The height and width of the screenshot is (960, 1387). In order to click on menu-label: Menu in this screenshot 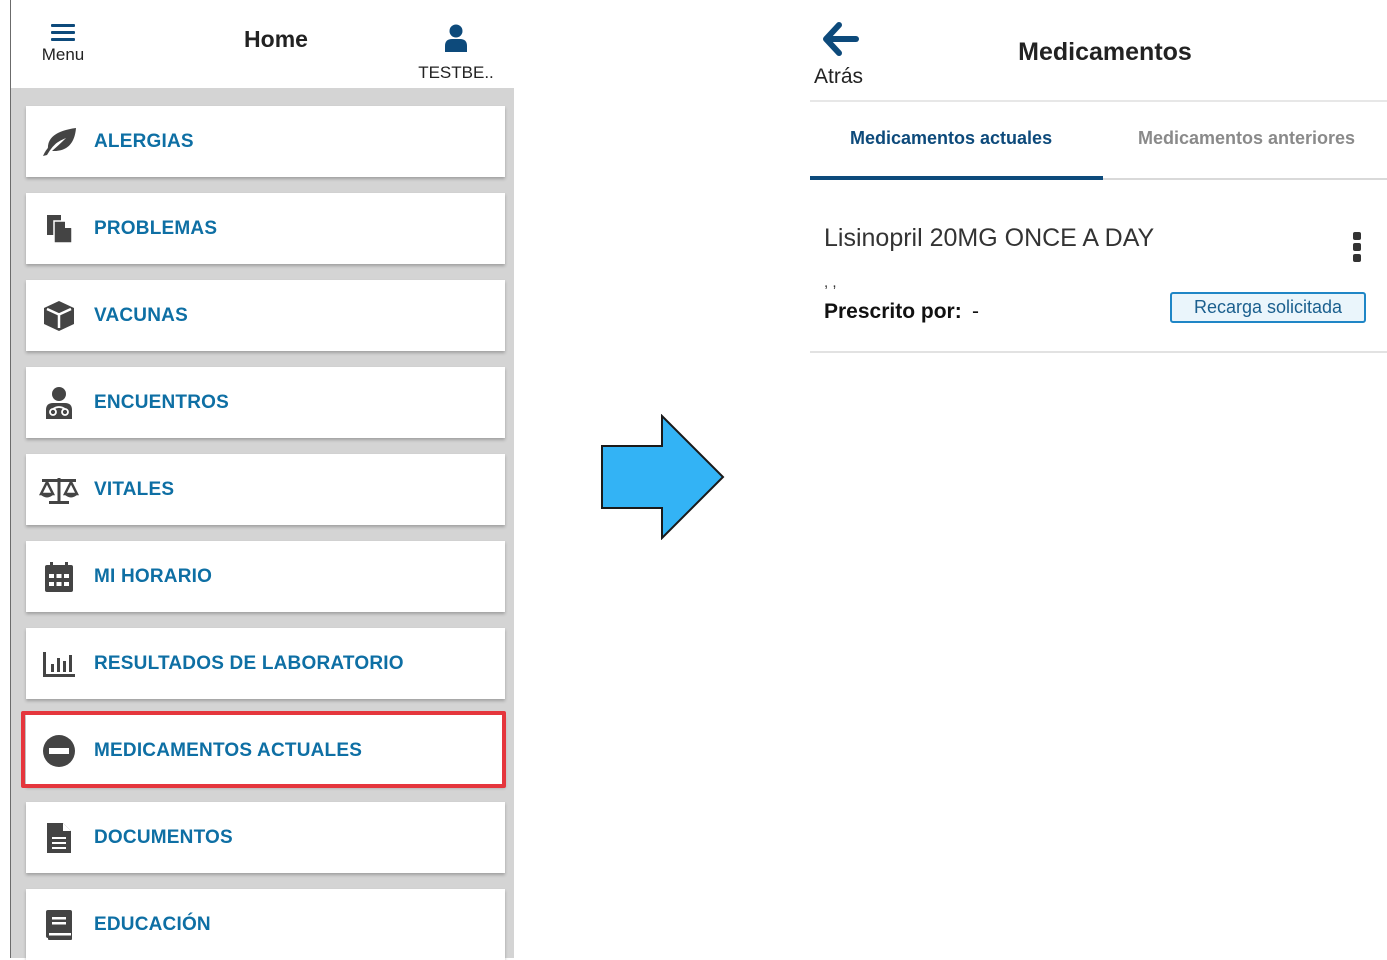, I will do `click(63, 54)`.